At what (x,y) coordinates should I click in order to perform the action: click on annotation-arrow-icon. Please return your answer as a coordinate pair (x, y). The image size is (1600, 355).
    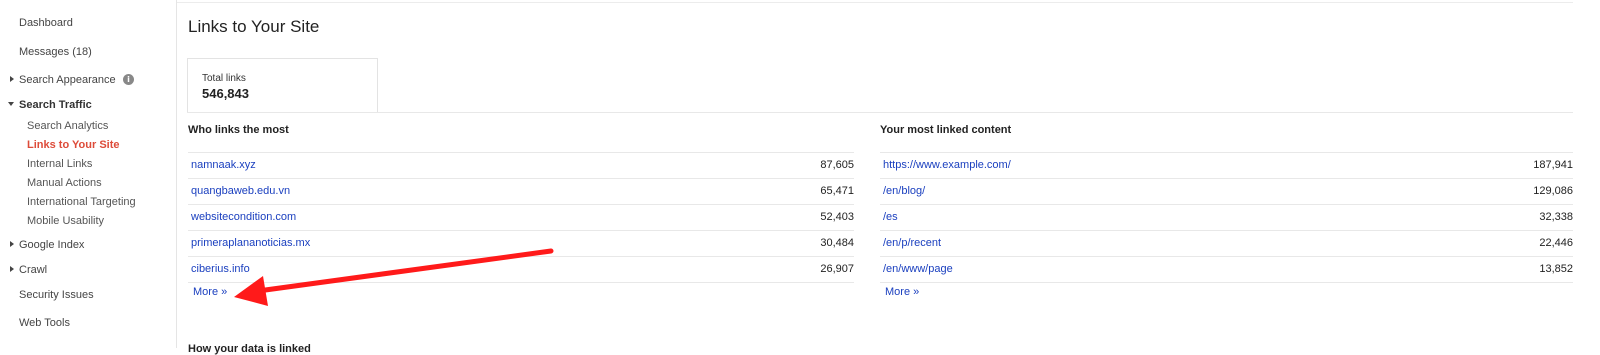
    Looking at the image, I should click on (394, 277).